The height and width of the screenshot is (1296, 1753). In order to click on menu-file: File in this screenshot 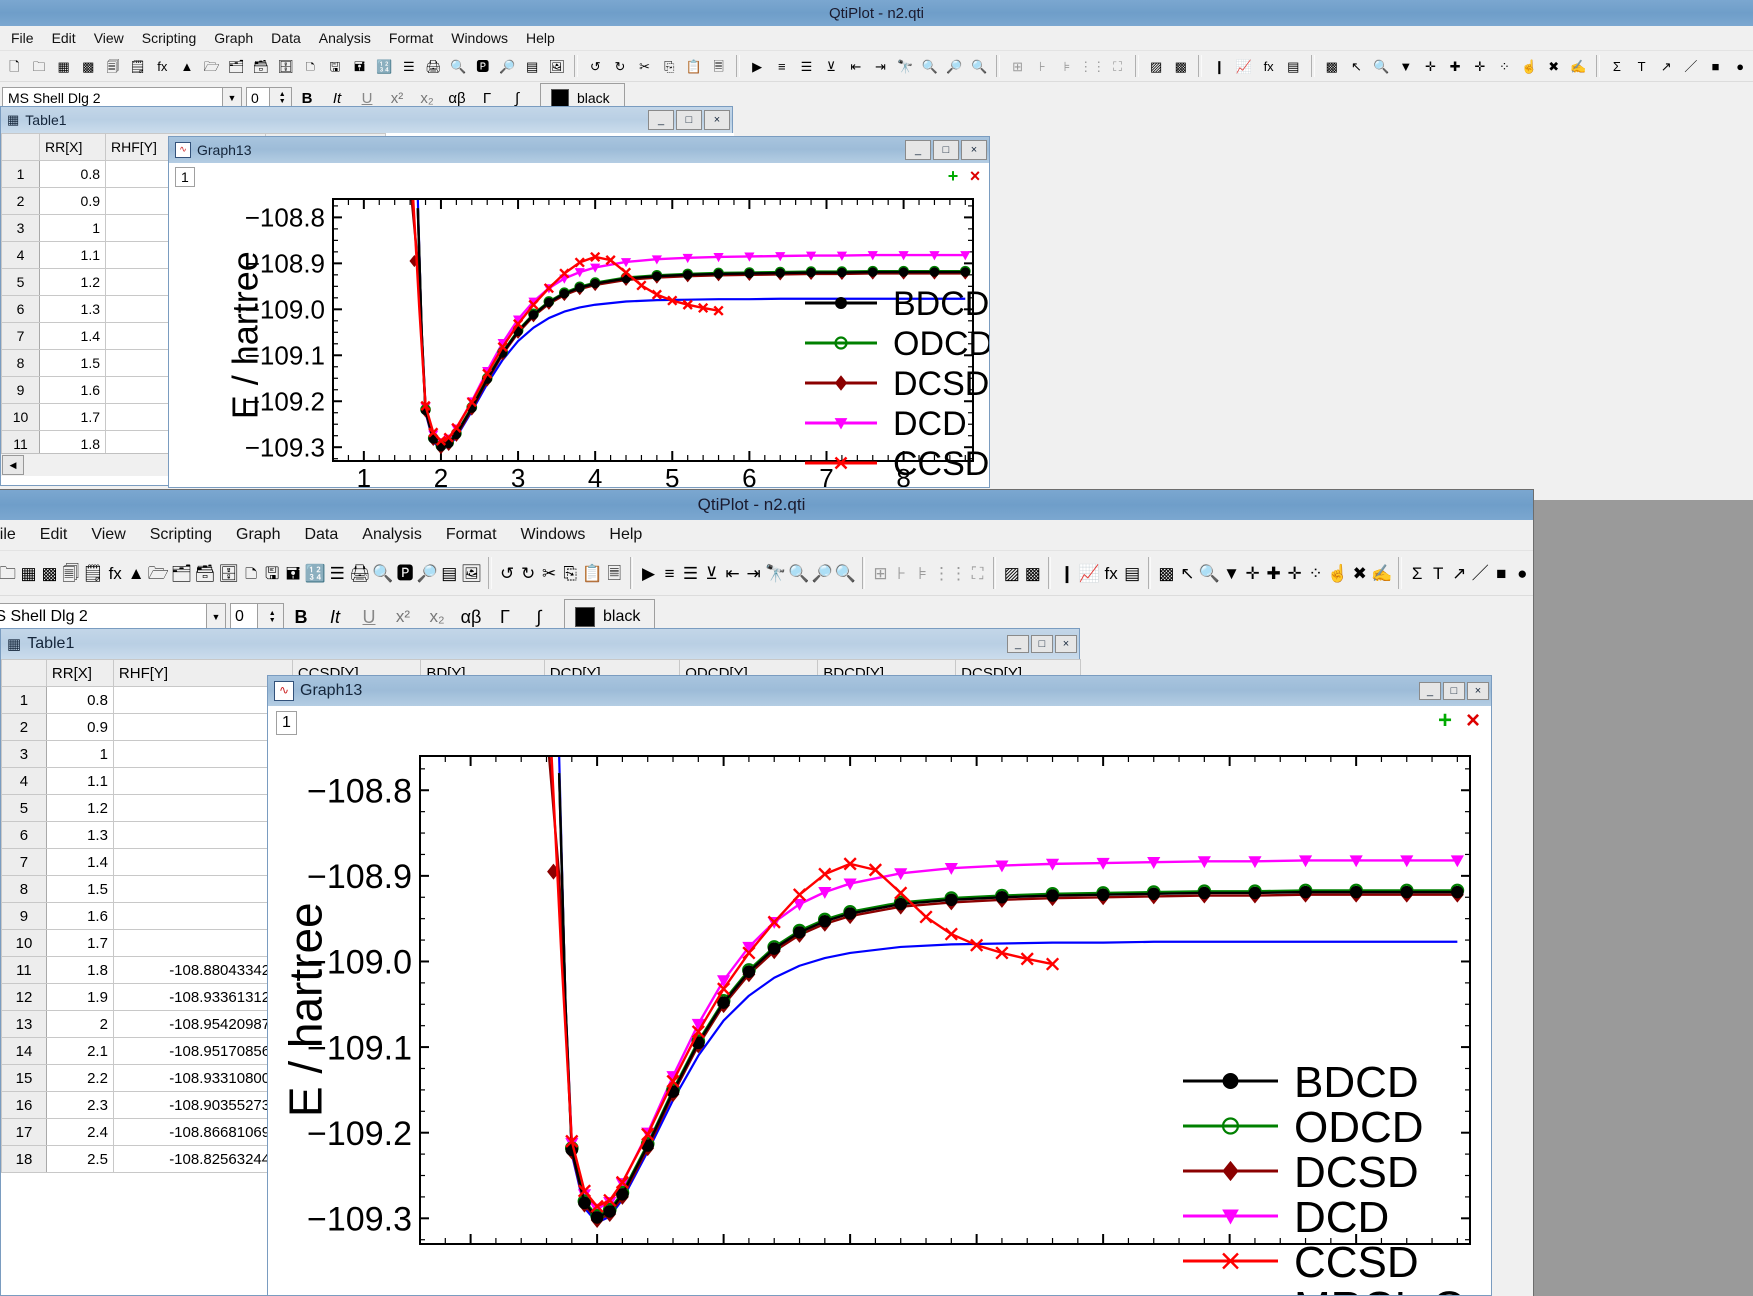, I will do `click(22, 38)`.